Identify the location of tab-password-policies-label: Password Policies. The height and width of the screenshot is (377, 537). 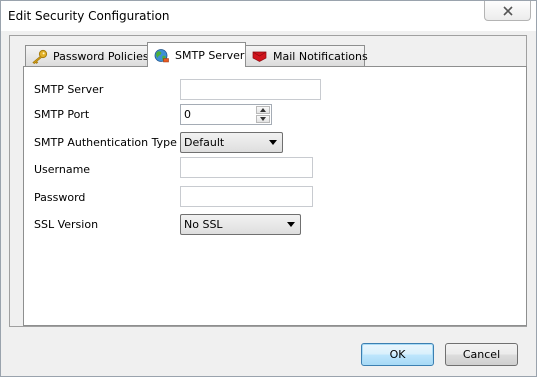
(101, 56).